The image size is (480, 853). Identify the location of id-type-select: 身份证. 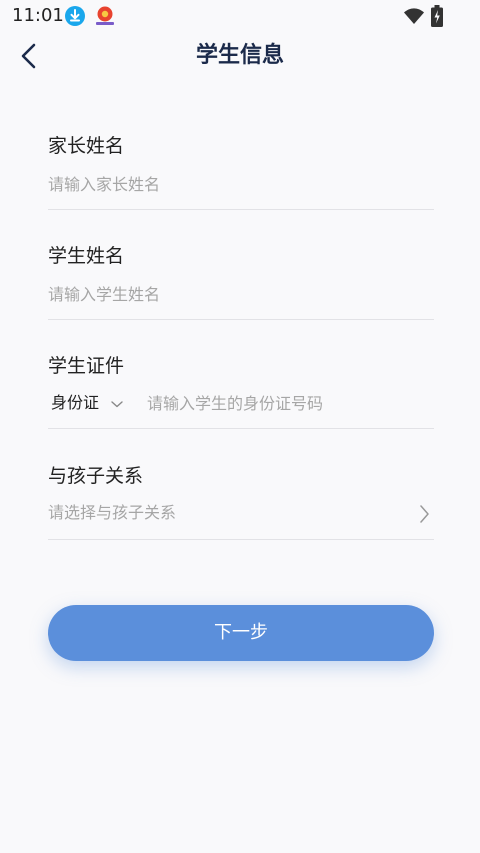
(87, 403).